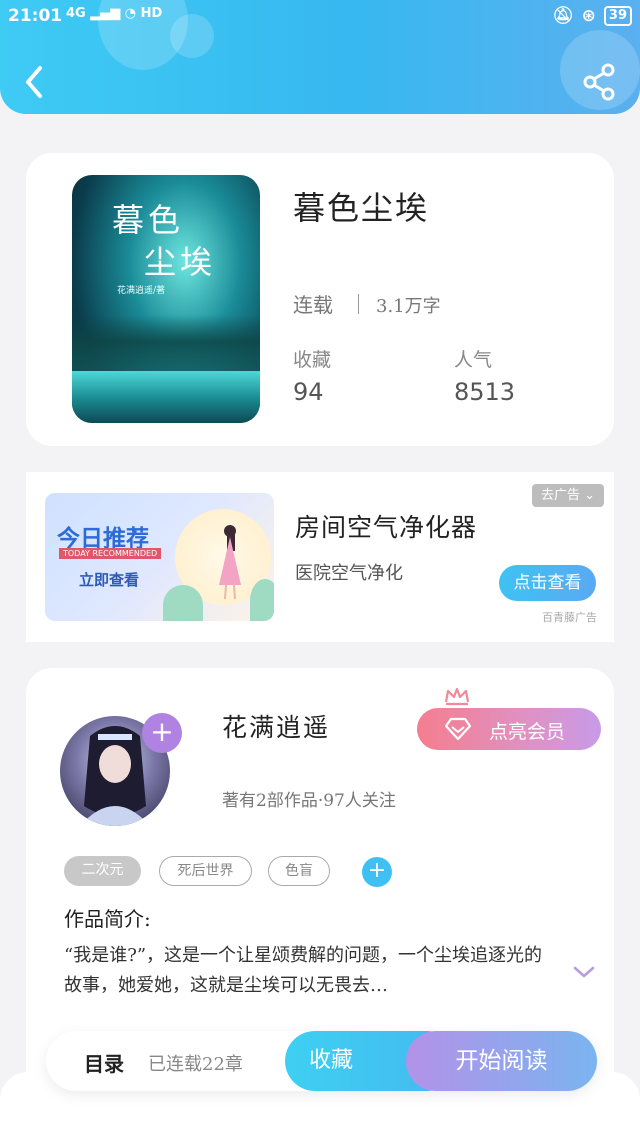  What do you see at coordinates (107, 919) in the screenshot?
I see `intro-heading: 作品简介:` at bounding box center [107, 919].